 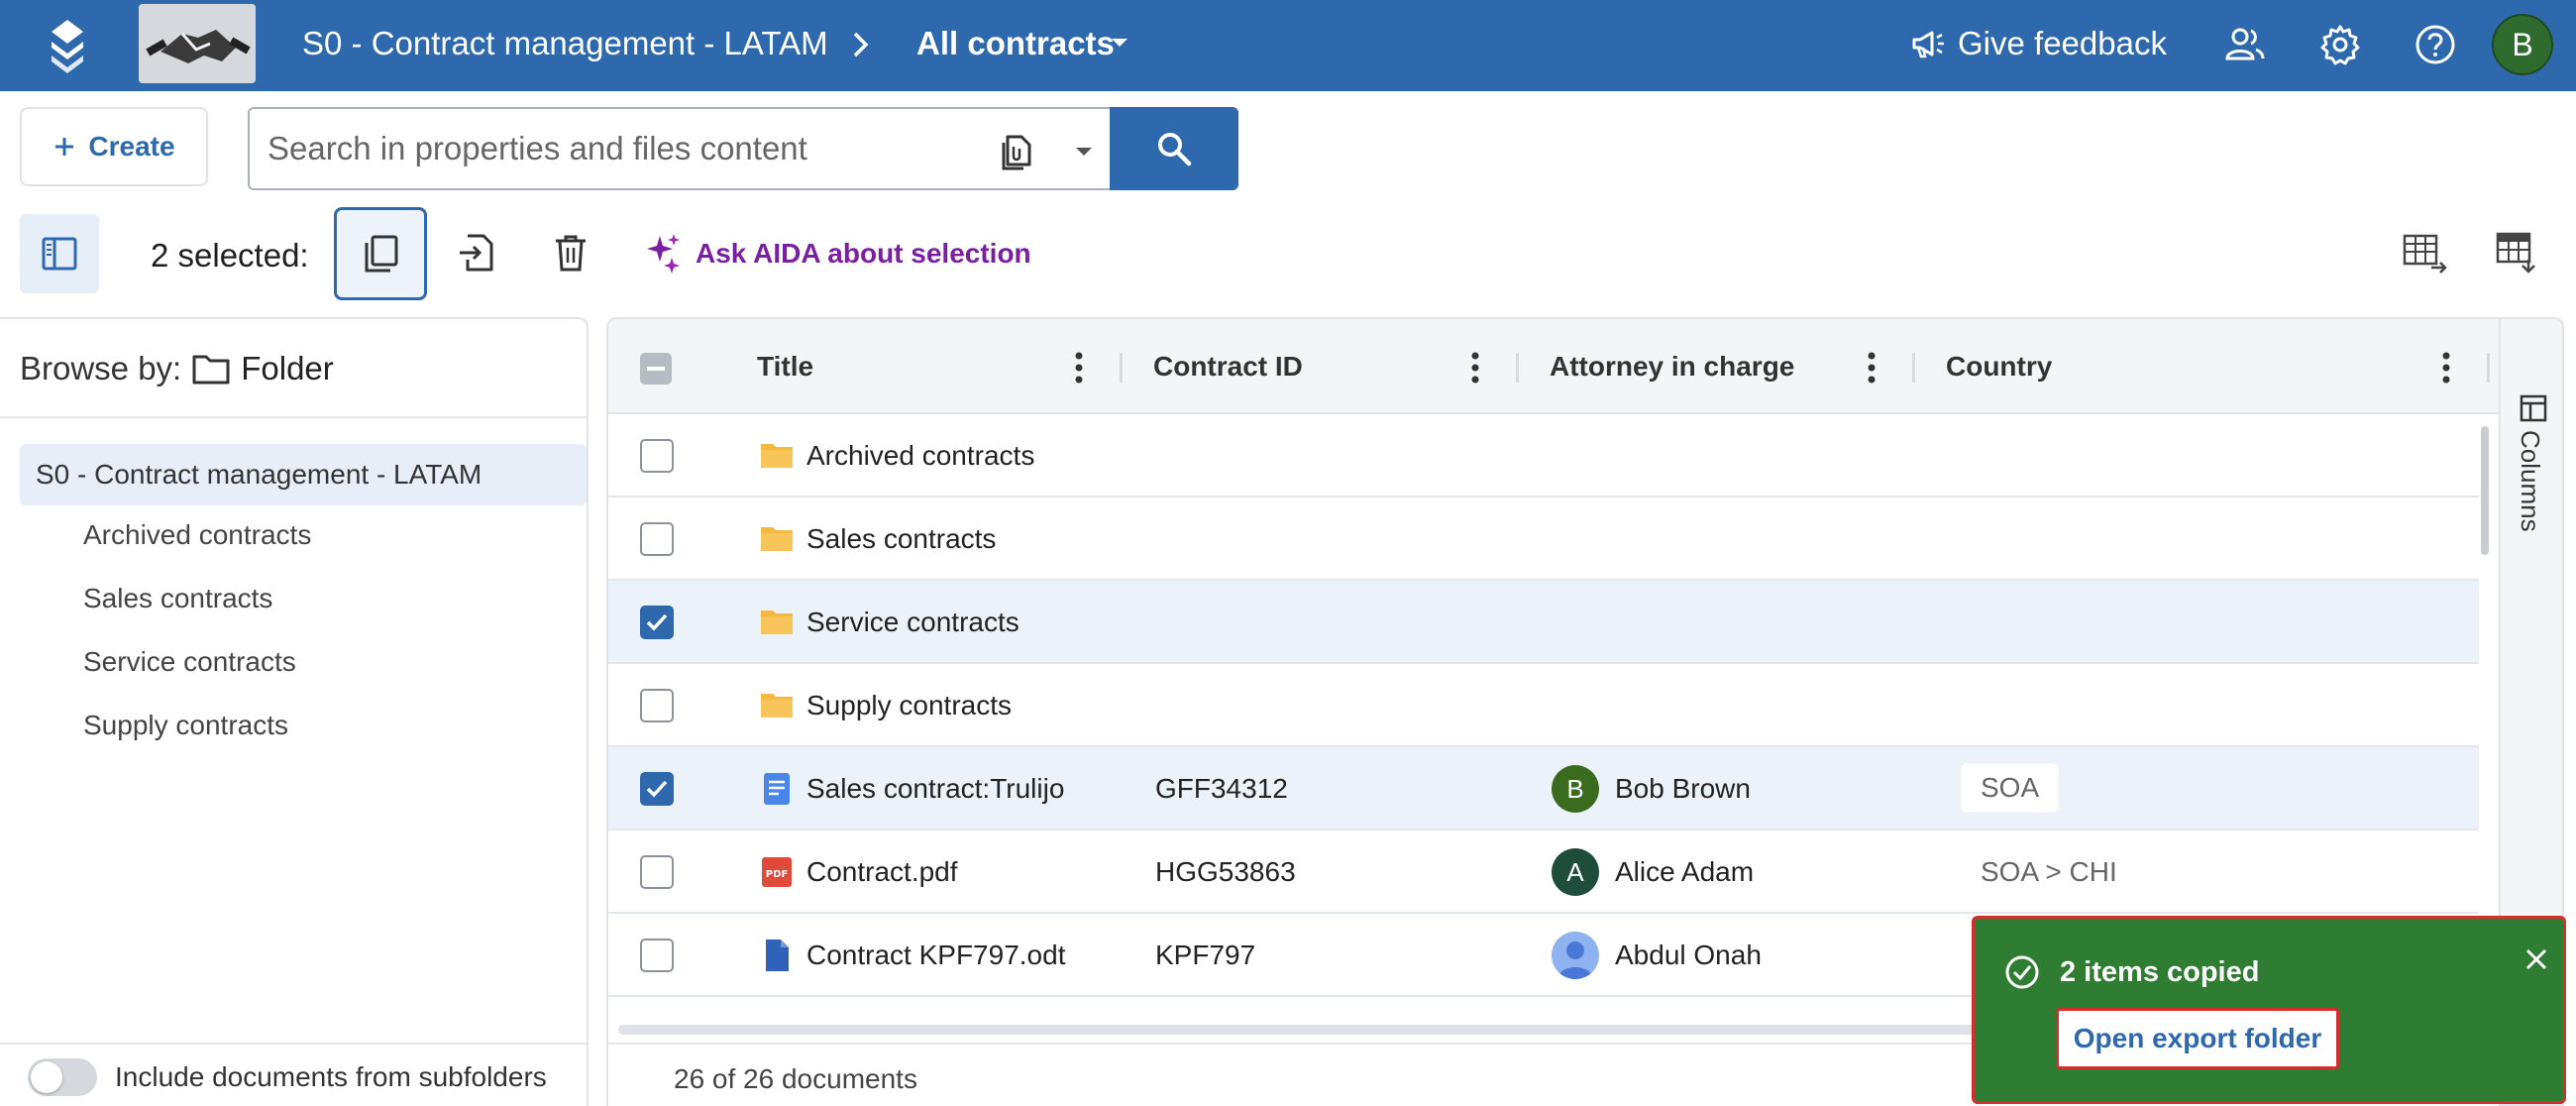 I want to click on help-icon, so click(x=2435, y=44).